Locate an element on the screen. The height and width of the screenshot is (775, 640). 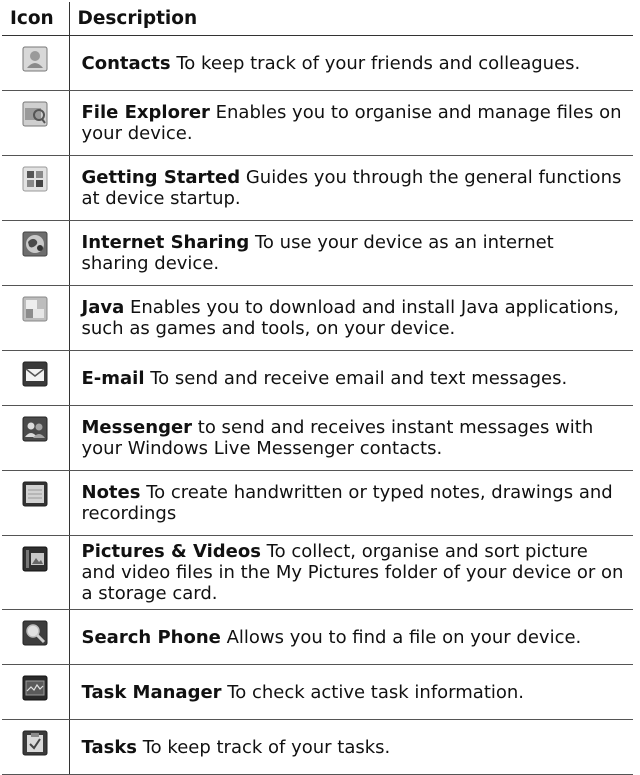
getting-started-icon is located at coordinates (35, 179).